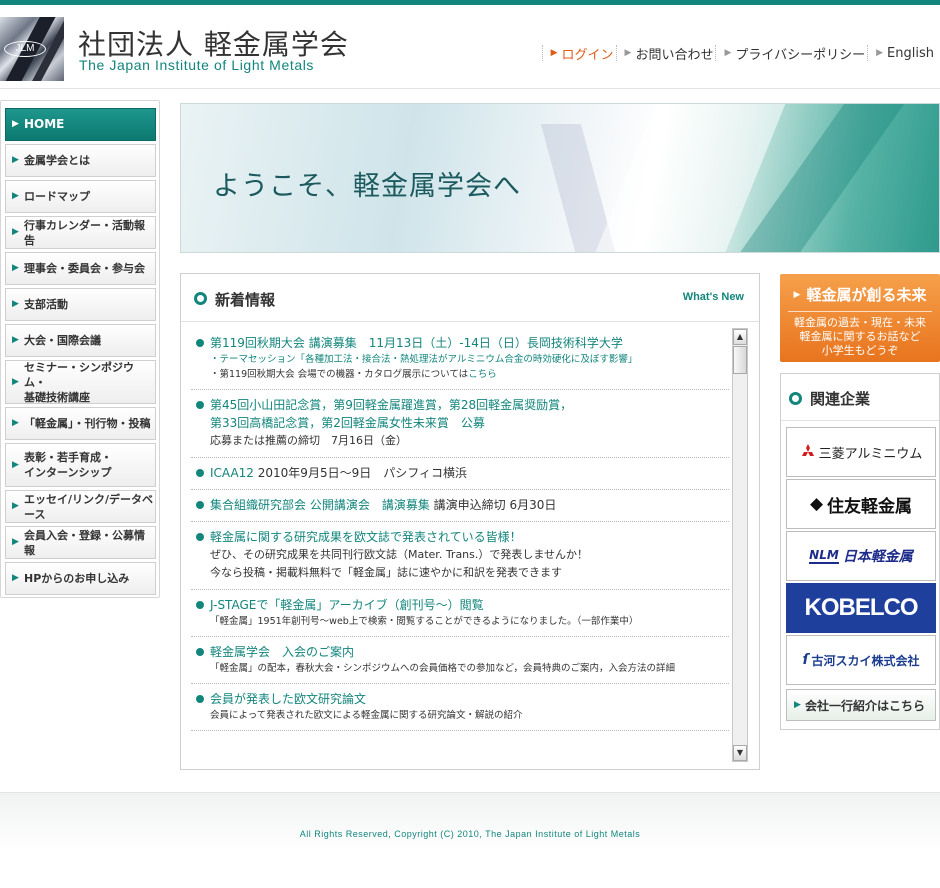  What do you see at coordinates (469, 405) in the screenshot?
I see `news-item-title: 第45回小山田記念賞，第9回軽金属躍進賞，第28回軽金属奨励賞，` at bounding box center [469, 405].